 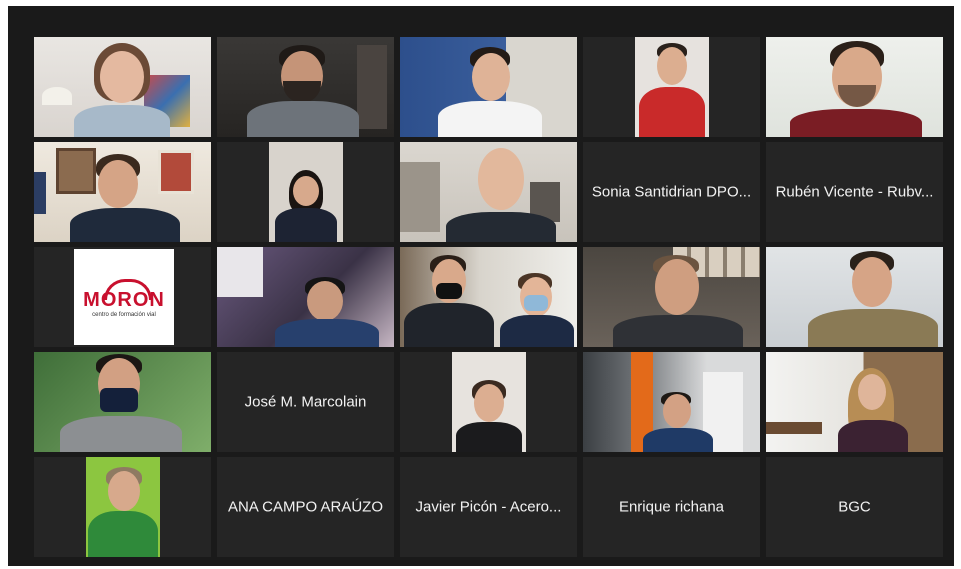 I want to click on doorway, so click(x=420, y=197).